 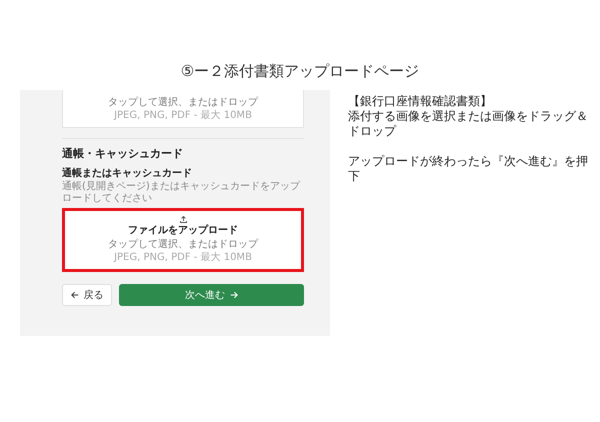 What do you see at coordinates (127, 173) in the screenshot?
I see `field-label: 通帳またはキャッシュカード` at bounding box center [127, 173].